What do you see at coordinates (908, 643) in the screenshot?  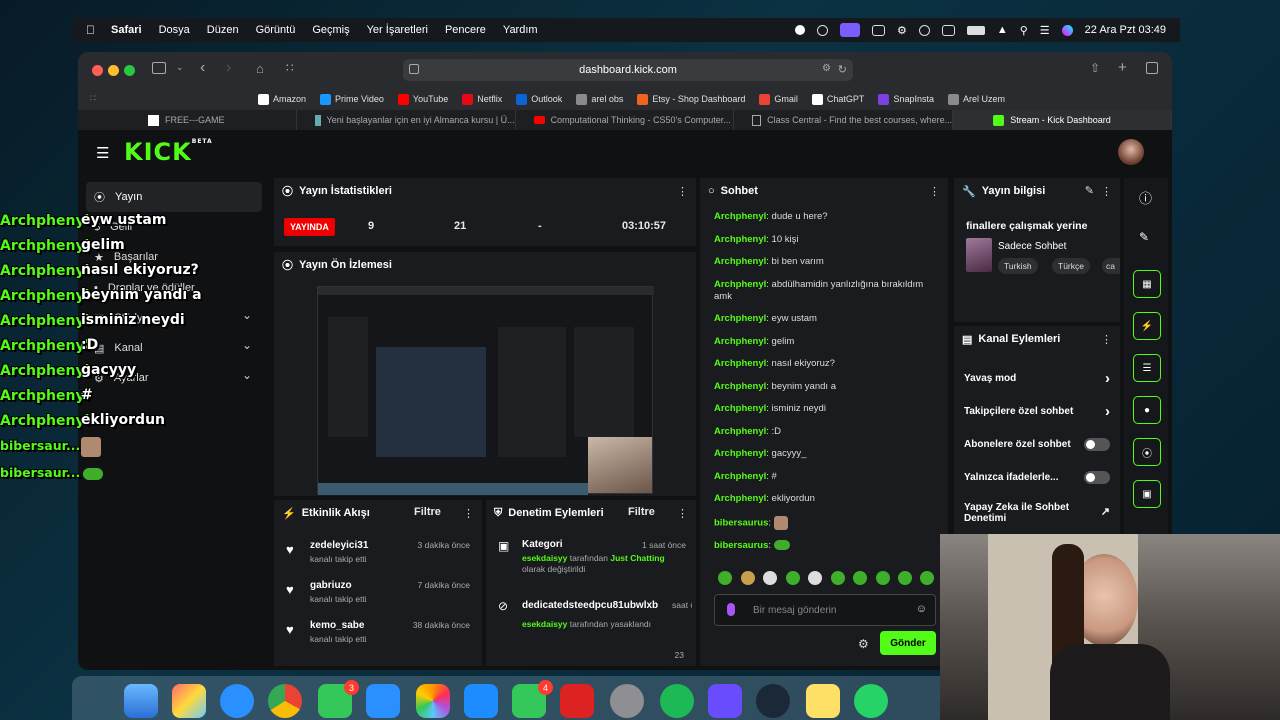 I see `send-button: Gönder` at bounding box center [908, 643].